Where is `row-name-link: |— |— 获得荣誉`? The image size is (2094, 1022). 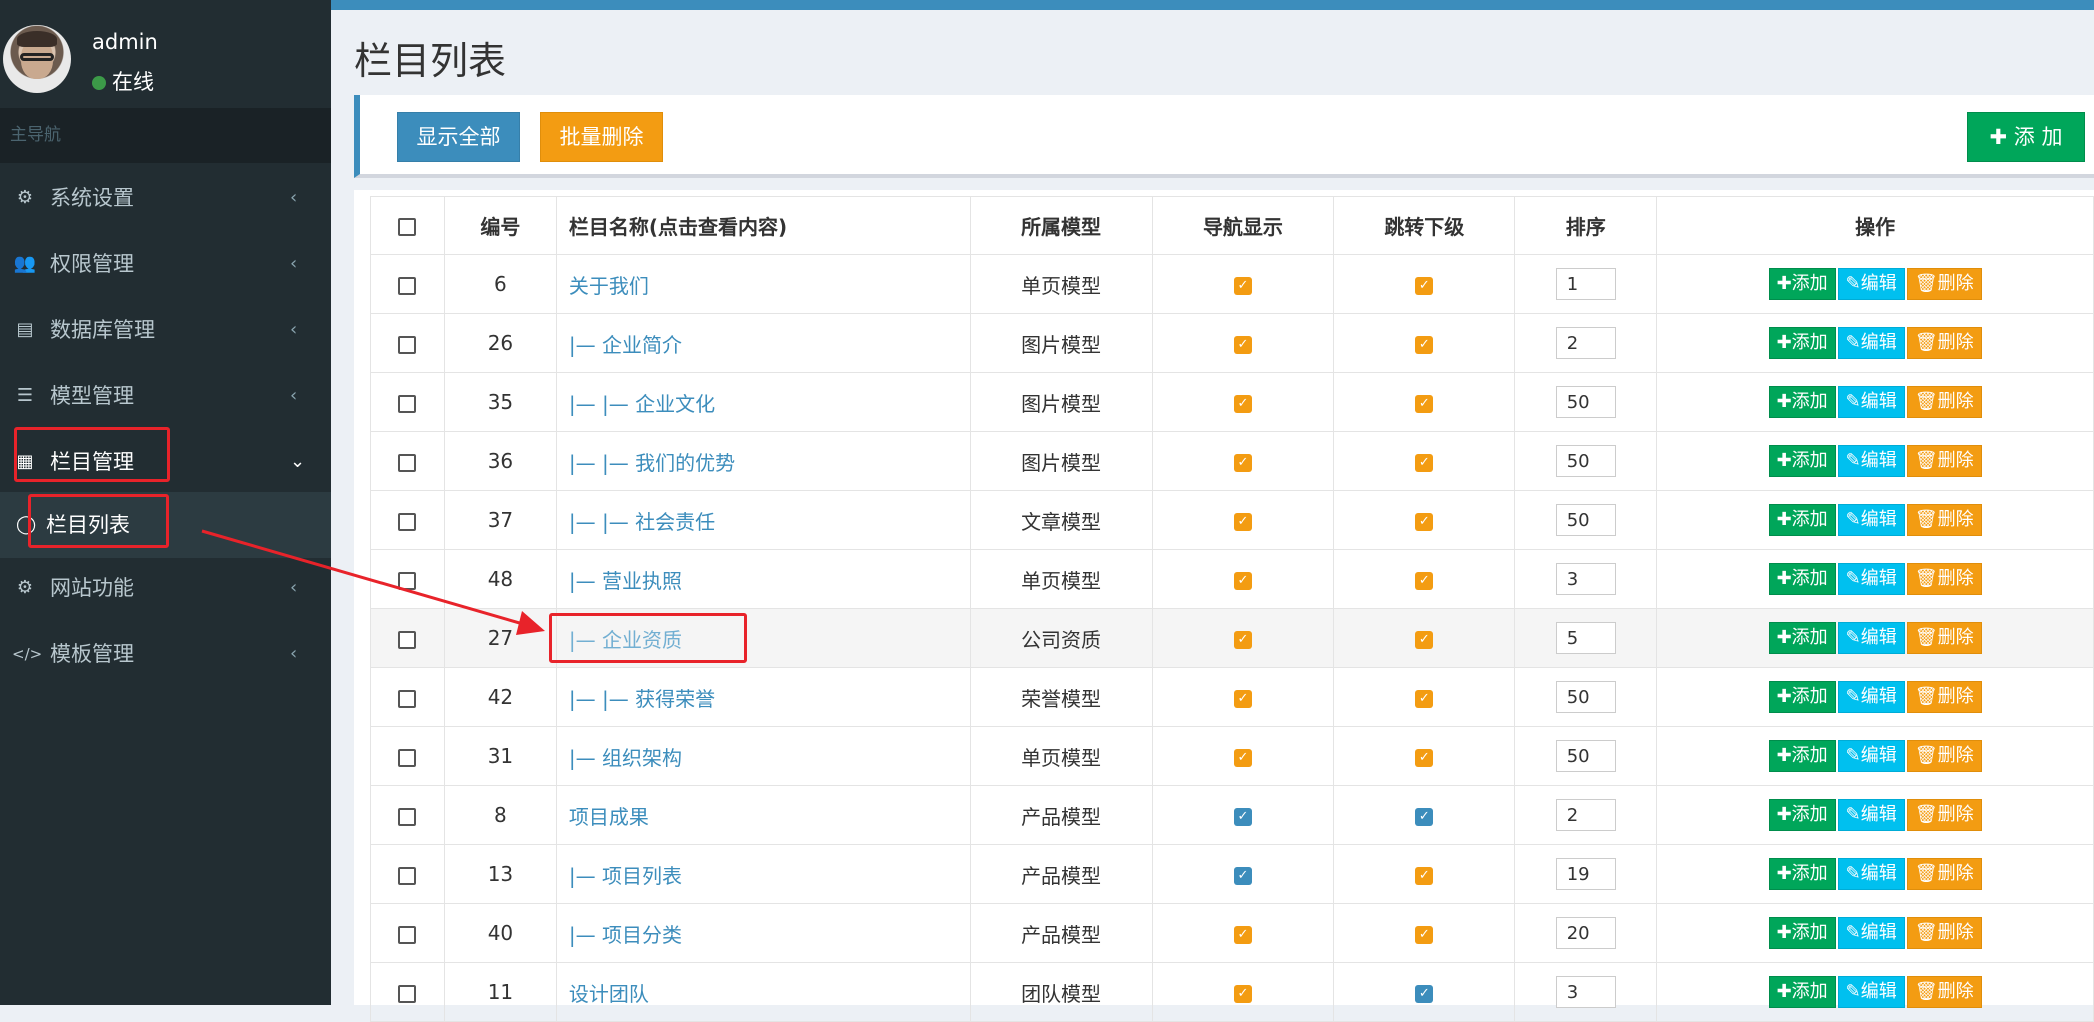
row-name-link: |— |— 获得荣誉 is located at coordinates (642, 699).